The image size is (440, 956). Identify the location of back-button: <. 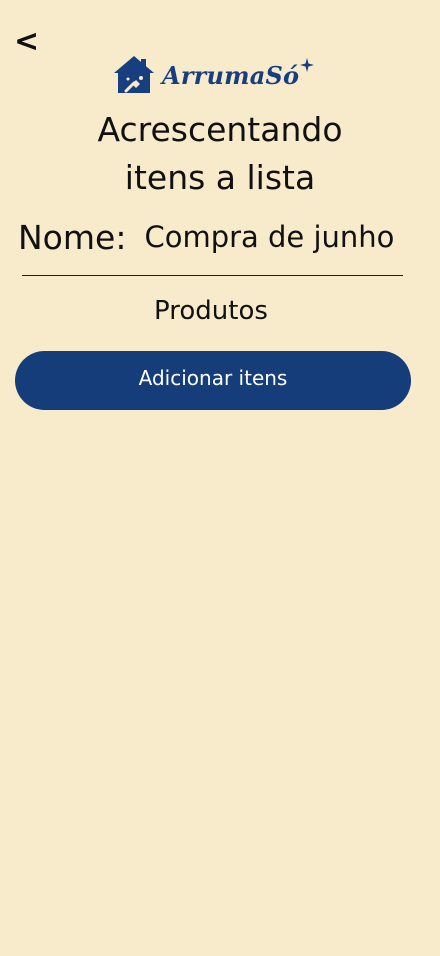
(26, 42).